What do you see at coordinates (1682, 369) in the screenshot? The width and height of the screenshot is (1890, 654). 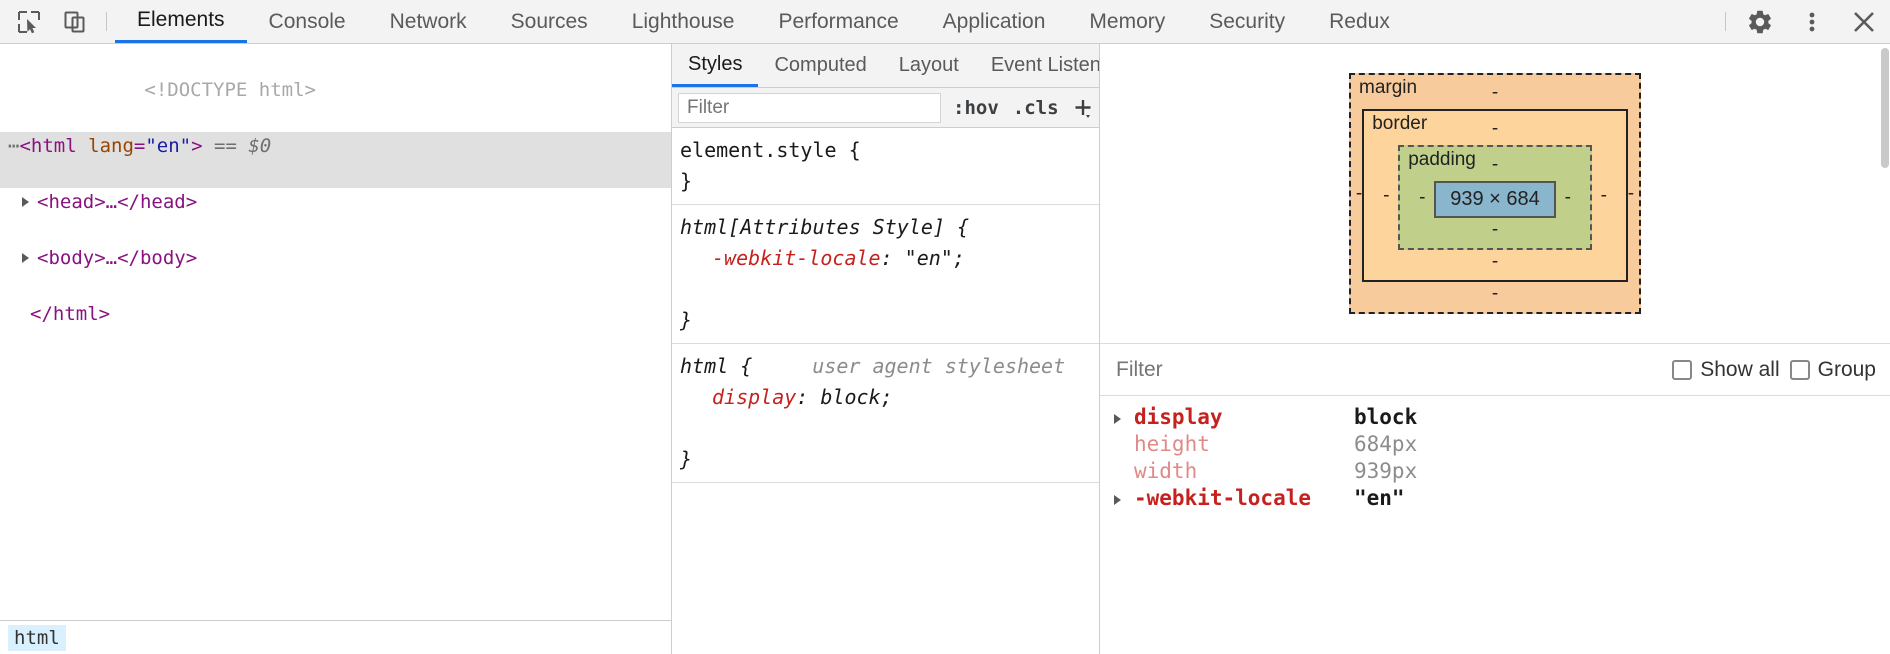 I see `show-all-checkbox-box` at bounding box center [1682, 369].